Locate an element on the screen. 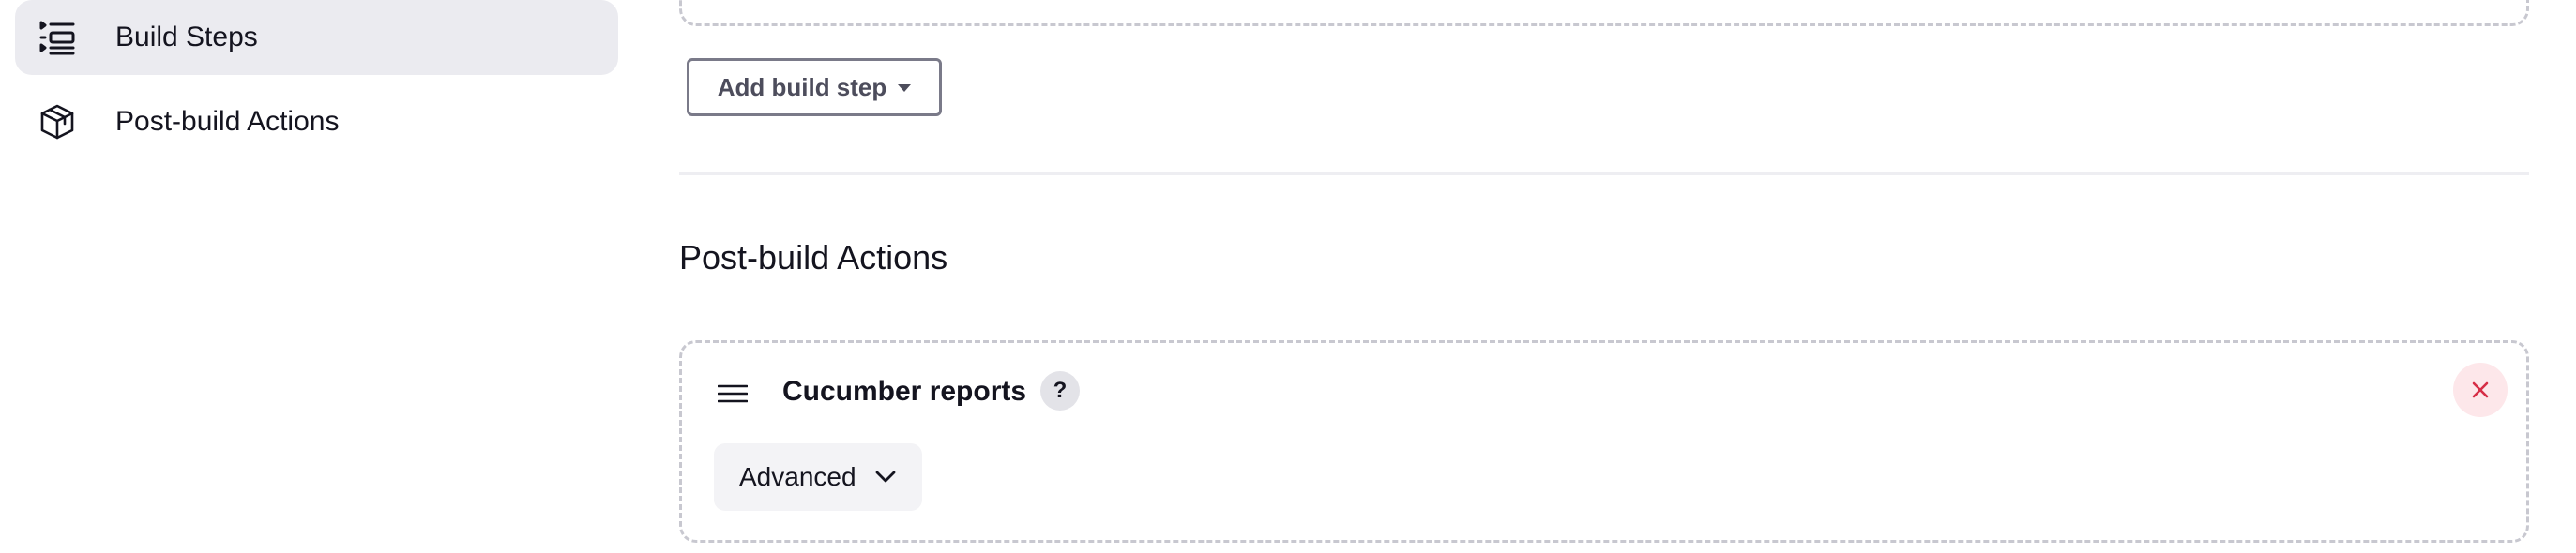 The height and width of the screenshot is (553, 2576). advanced-button: Advanced is located at coordinates (818, 477).